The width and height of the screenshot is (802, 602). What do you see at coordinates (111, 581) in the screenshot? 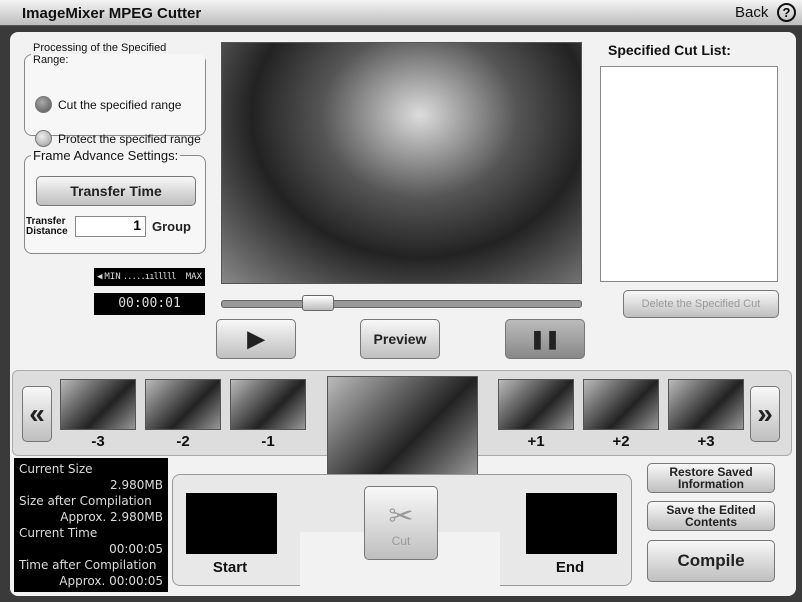
I see `time-after-value: Approx. 00:00:05` at bounding box center [111, 581].